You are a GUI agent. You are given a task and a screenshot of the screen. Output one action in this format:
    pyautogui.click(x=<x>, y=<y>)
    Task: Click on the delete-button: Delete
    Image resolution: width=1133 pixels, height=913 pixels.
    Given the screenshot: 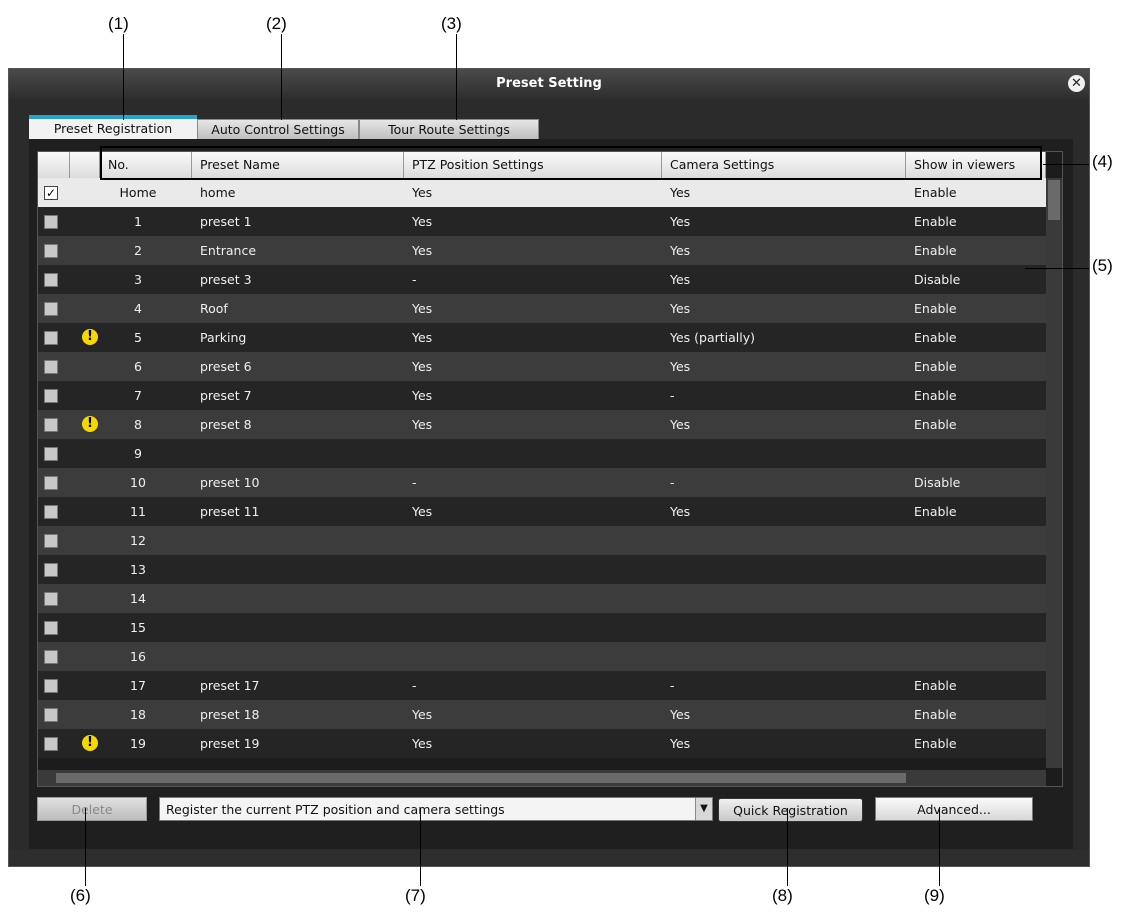 What is the action you would take?
    pyautogui.click(x=92, y=809)
    